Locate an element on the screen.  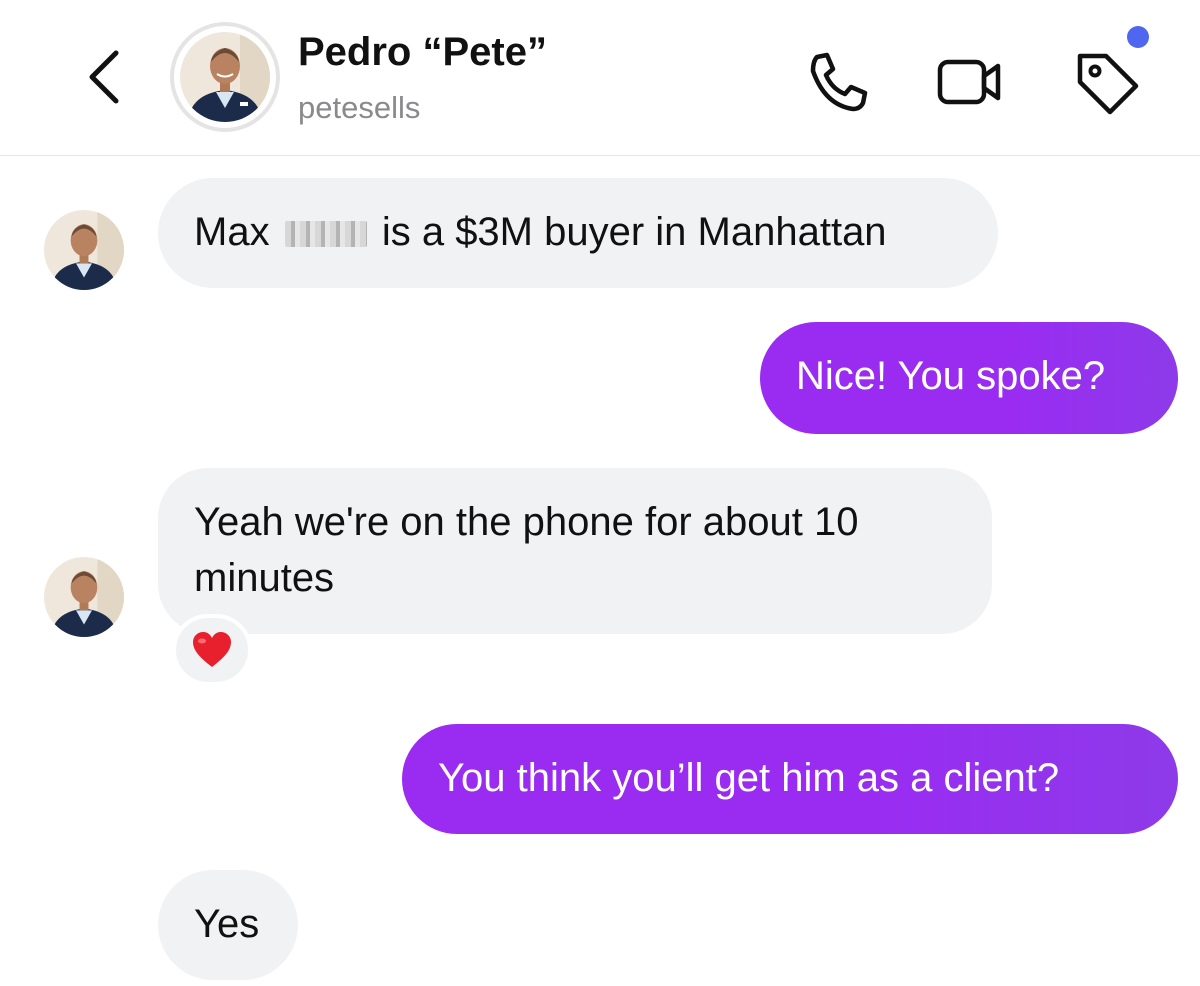
video-call-button is located at coordinates (970, 82).